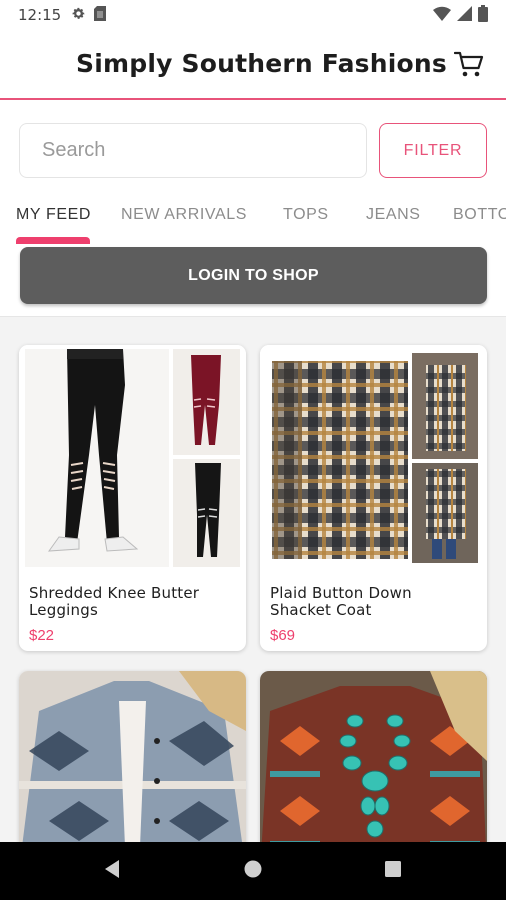  I want to click on tab-jeans: JEANS, so click(393, 215).